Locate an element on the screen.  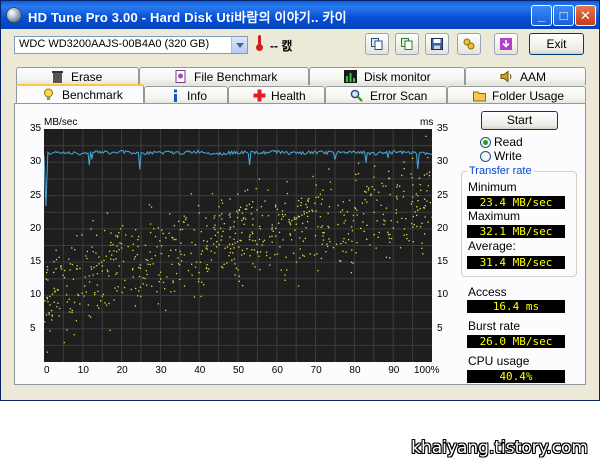
x-tick-label: 0 is located at coordinates (47, 370).